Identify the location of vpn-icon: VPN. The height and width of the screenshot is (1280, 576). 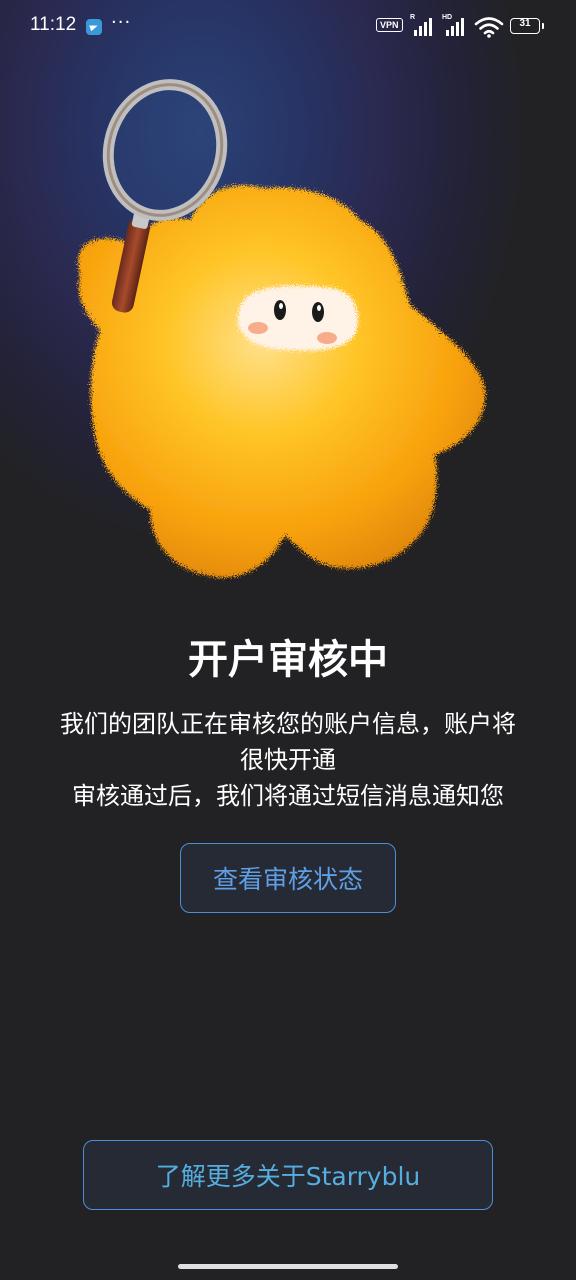
(389, 25).